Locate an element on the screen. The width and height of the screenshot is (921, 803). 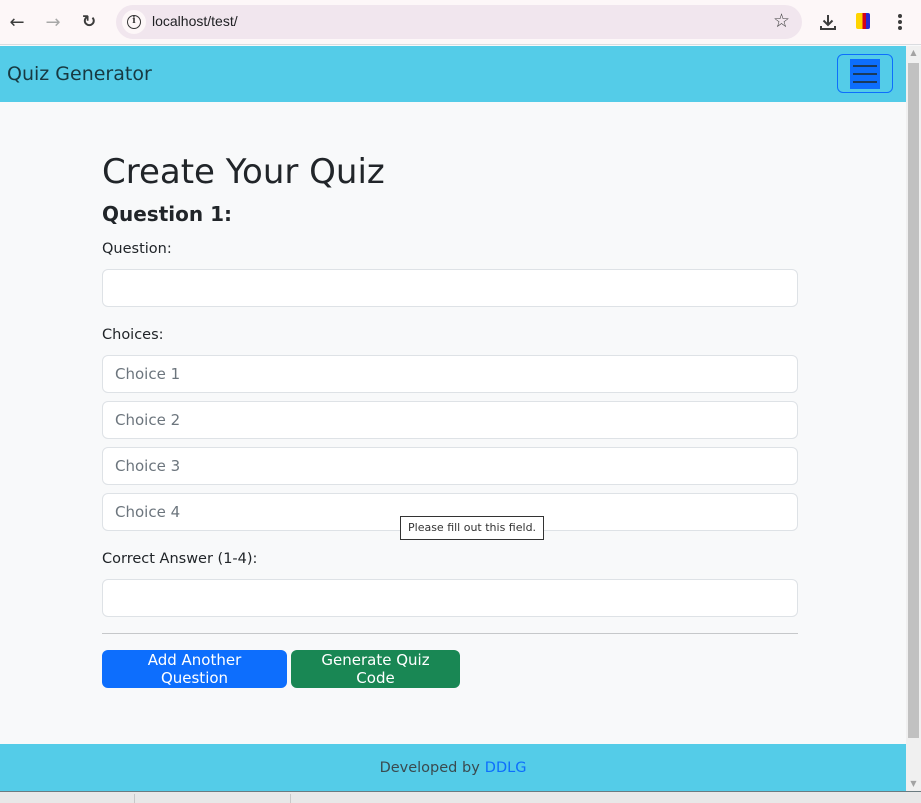
browser-toolbar: ← → ↻ i localhost/test/ ☆ is located at coordinates (460, 22).